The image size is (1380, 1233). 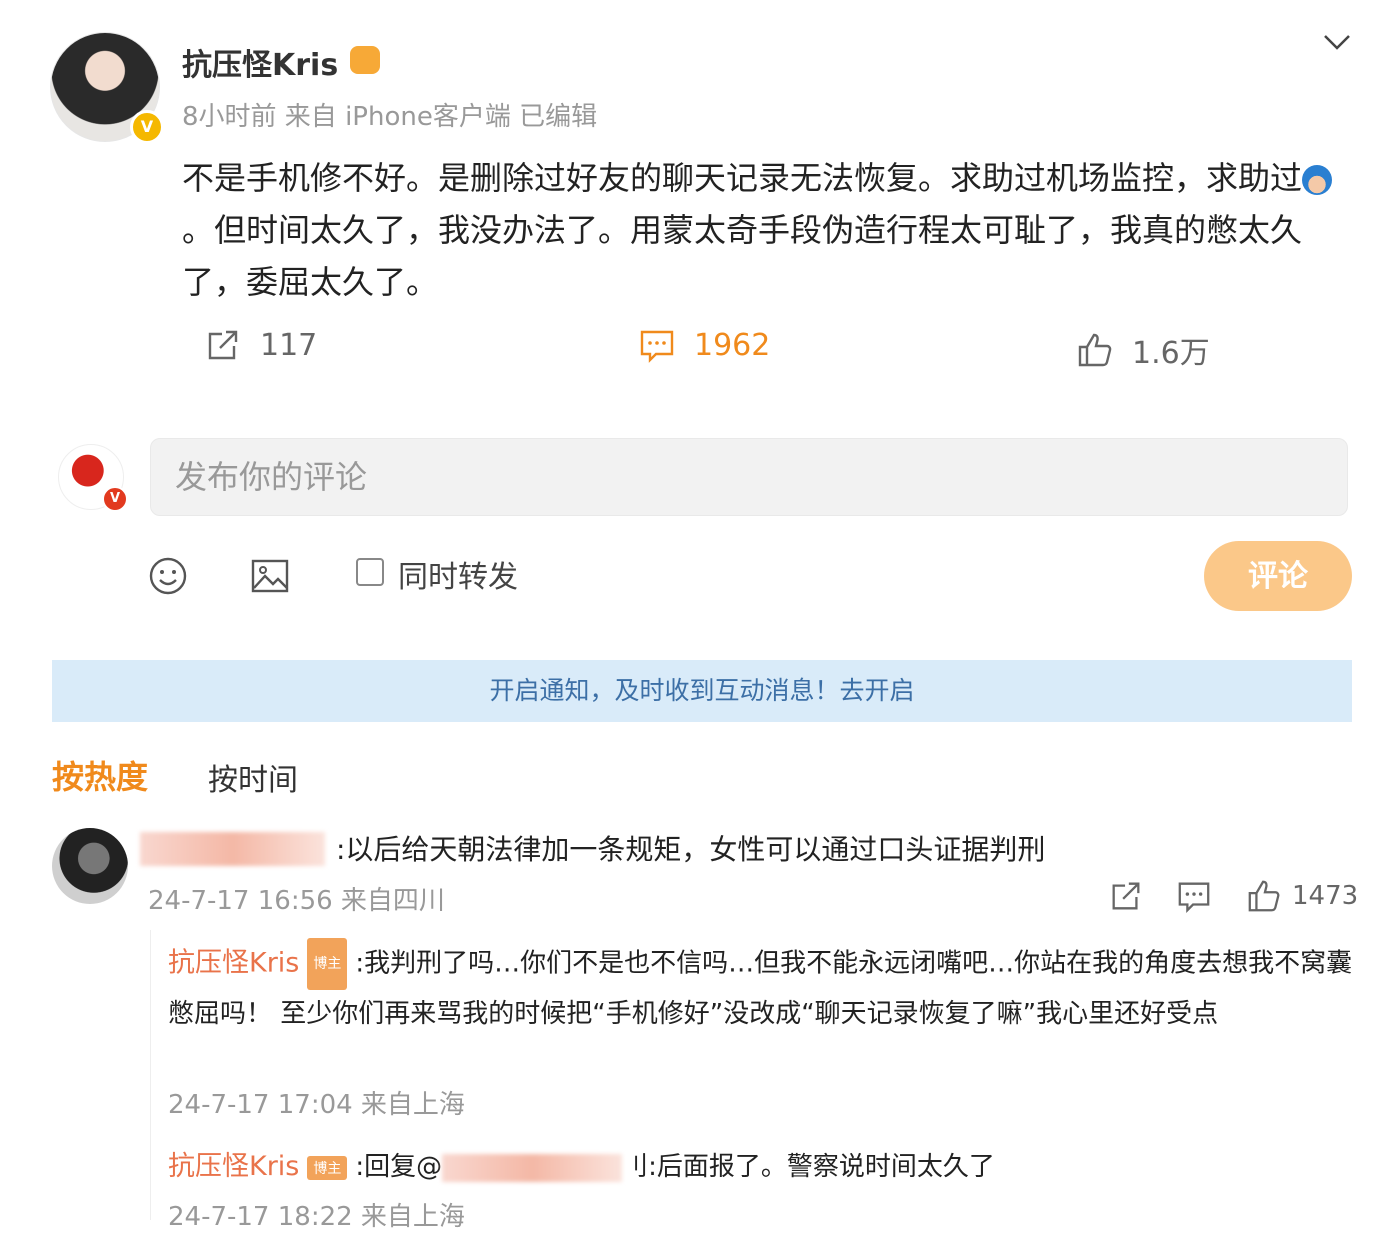 I want to click on comment-text: :以后给天朝法律加一条规矩，女性可以通过口头证据判刑, so click(x=691, y=849).